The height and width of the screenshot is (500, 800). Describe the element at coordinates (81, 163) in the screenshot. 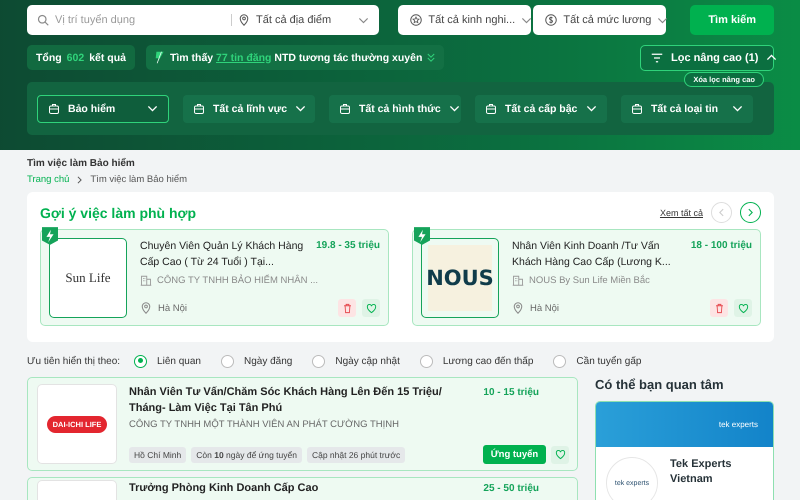

I see `page-title: Tìm việc làm Bảo hiểm` at that location.